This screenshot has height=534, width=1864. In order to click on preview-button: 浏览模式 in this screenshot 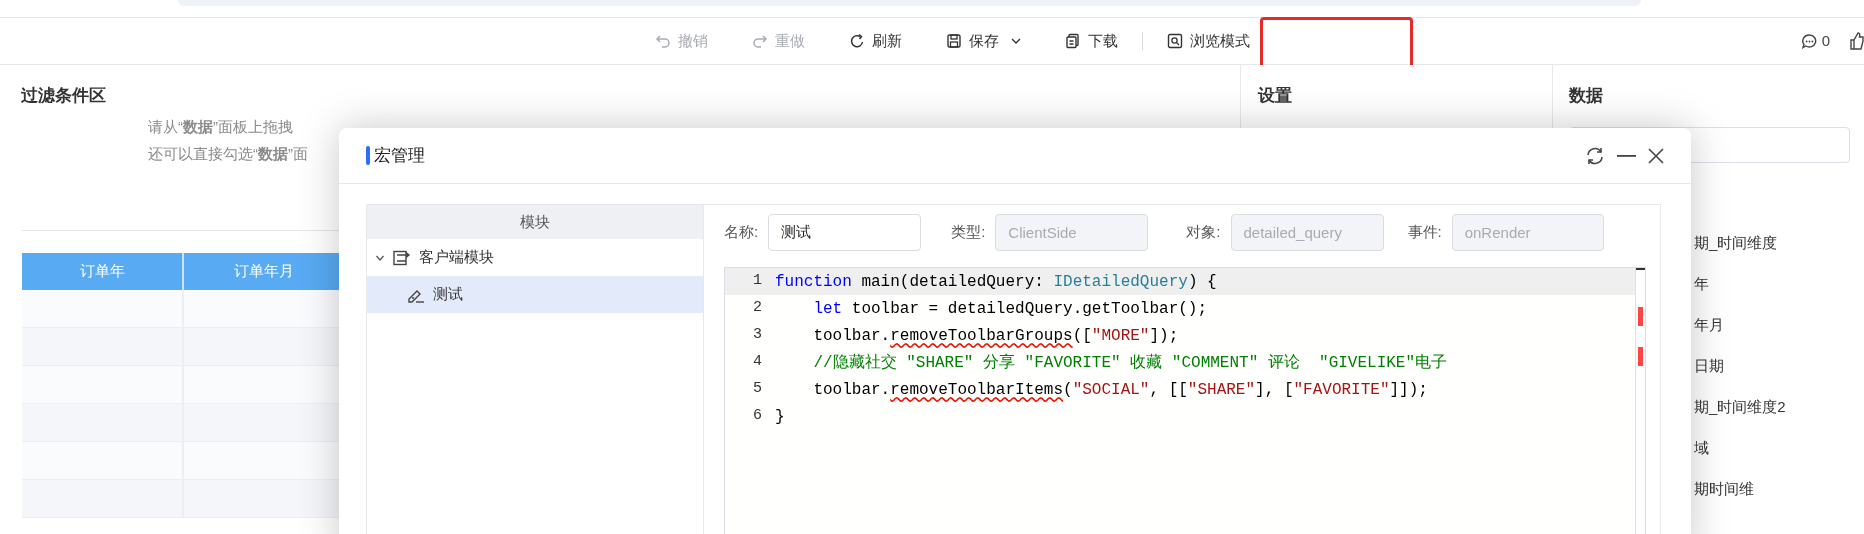, I will do `click(1208, 41)`.